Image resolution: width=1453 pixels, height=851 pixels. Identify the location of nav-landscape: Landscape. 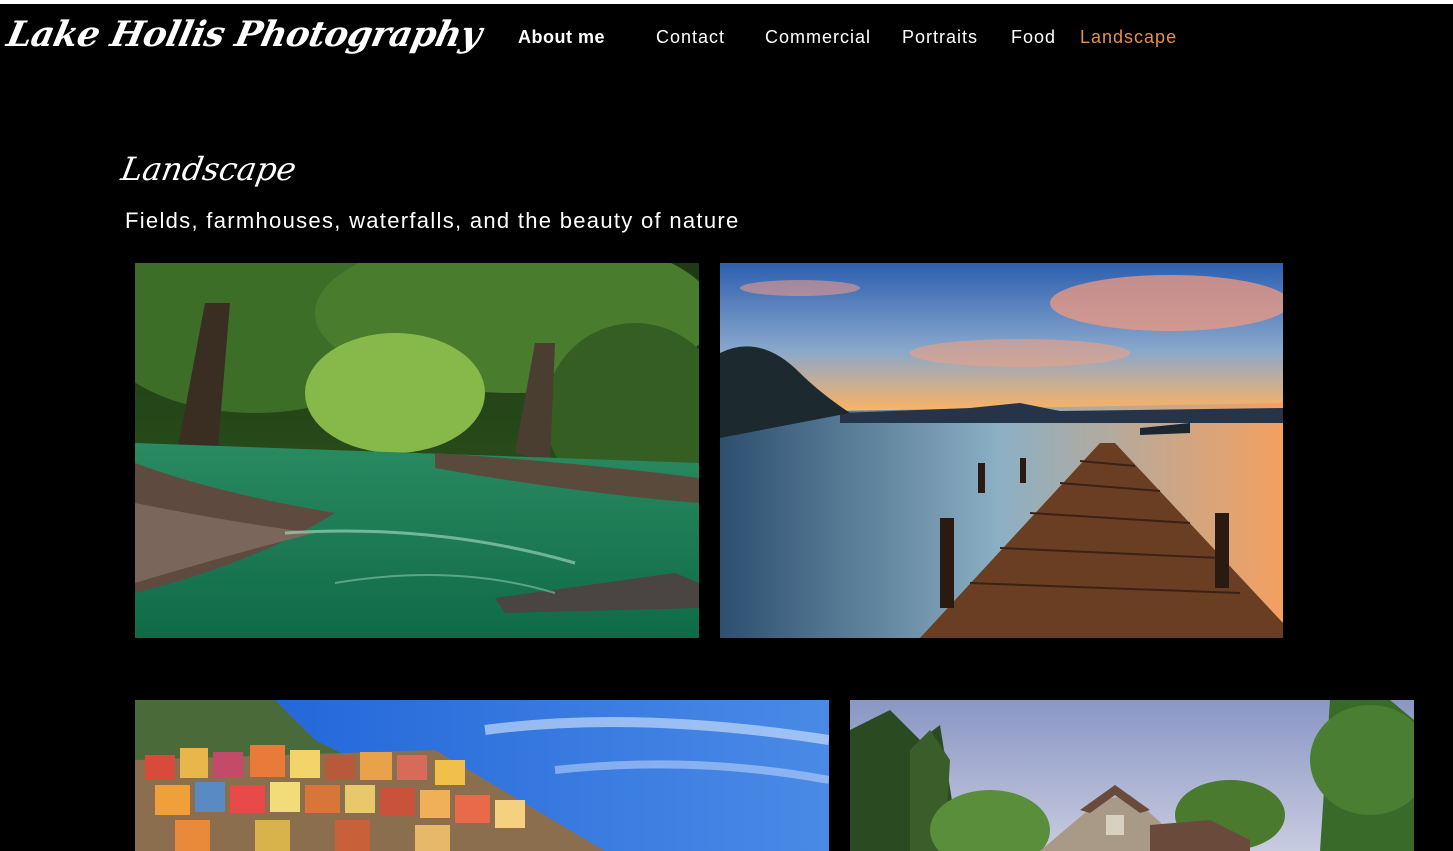
(1128, 37).